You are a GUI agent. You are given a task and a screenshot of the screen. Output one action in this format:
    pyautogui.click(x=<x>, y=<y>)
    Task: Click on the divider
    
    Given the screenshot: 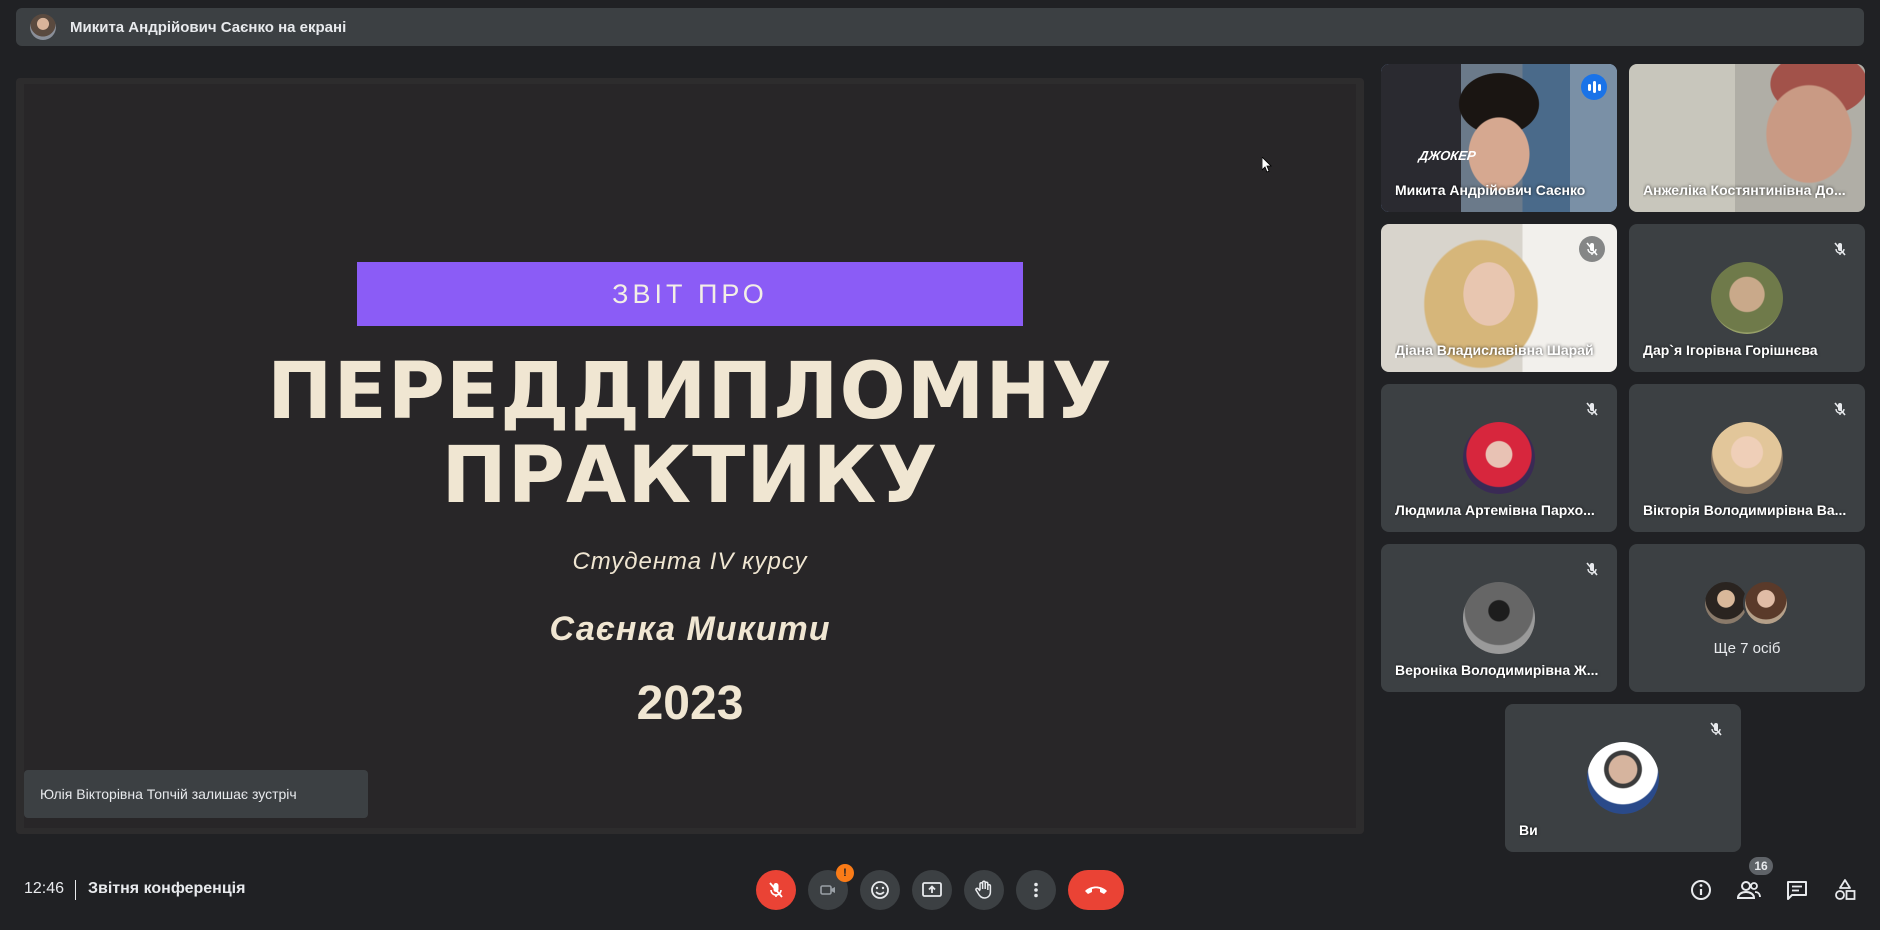 What is the action you would take?
    pyautogui.click(x=75, y=890)
    